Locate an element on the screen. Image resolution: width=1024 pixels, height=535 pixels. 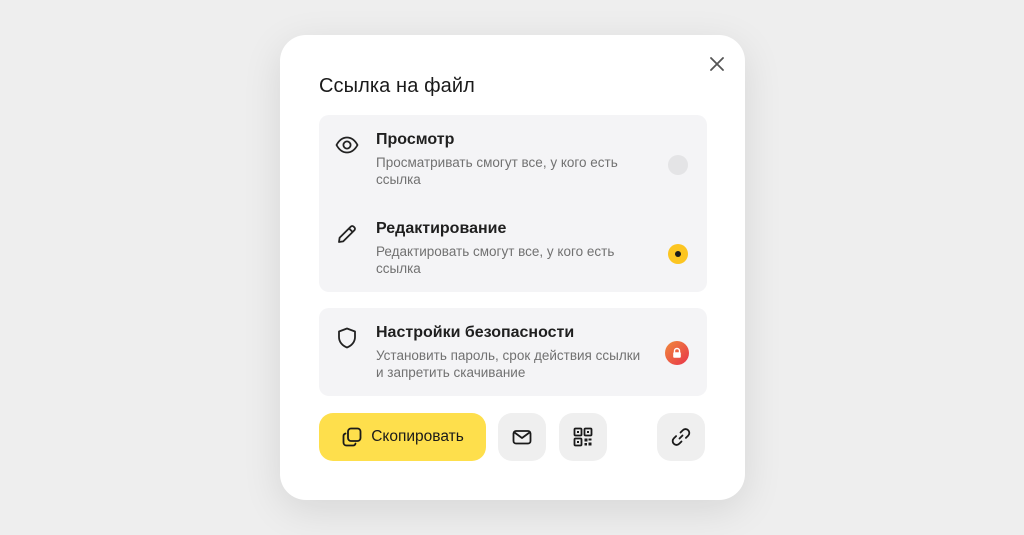
mail-icon is located at coordinates (522, 437).